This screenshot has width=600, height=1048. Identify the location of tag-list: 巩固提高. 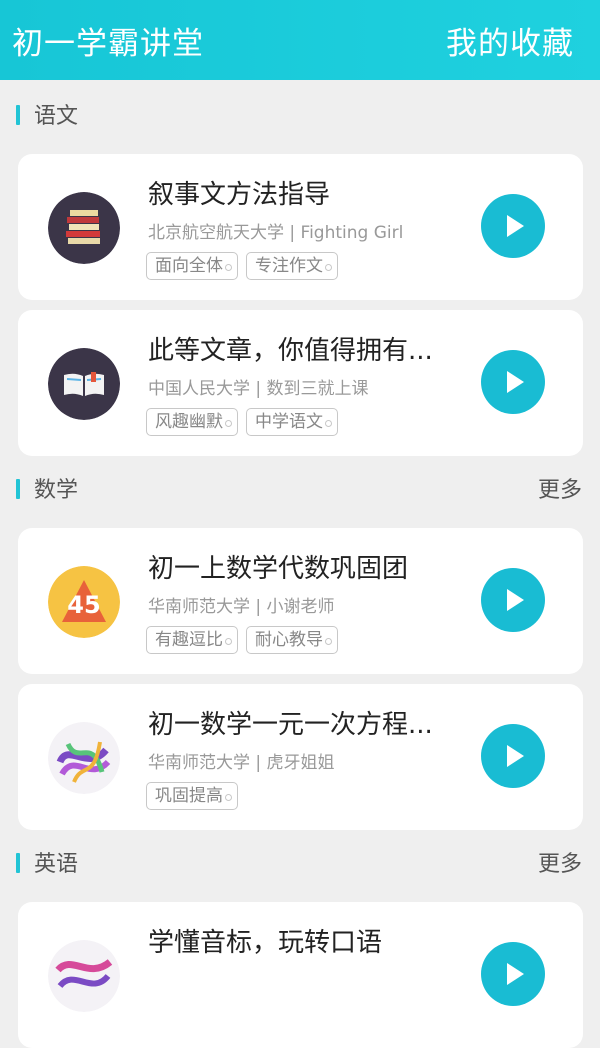
(192, 796).